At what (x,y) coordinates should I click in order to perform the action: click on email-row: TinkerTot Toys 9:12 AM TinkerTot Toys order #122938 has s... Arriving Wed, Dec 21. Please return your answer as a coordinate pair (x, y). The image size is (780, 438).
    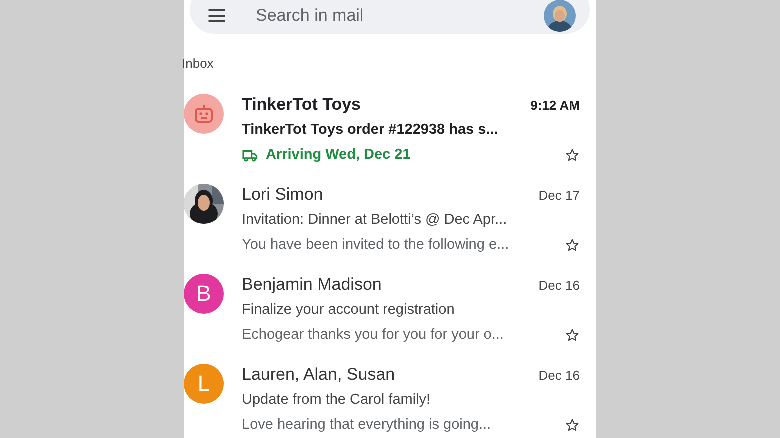
    Looking at the image, I should click on (390, 137).